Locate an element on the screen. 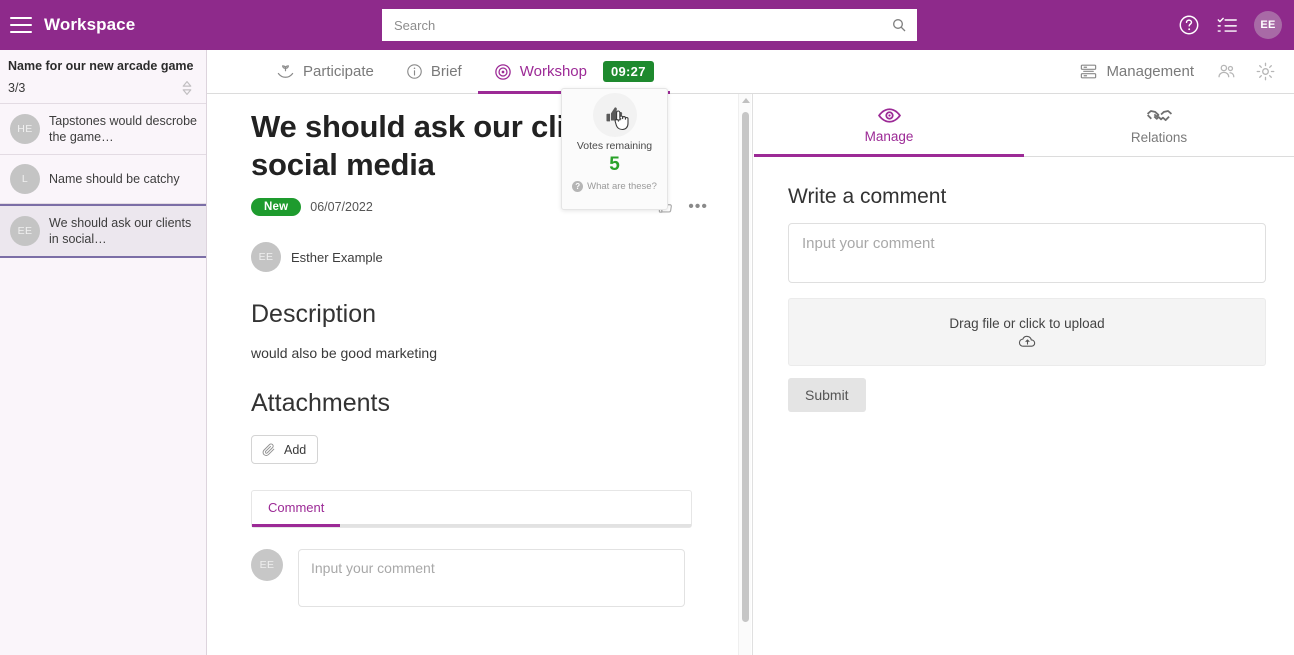 Image resolution: width=1294 pixels, height=655 pixels. pointer-hand-cursor is located at coordinates (621, 120).